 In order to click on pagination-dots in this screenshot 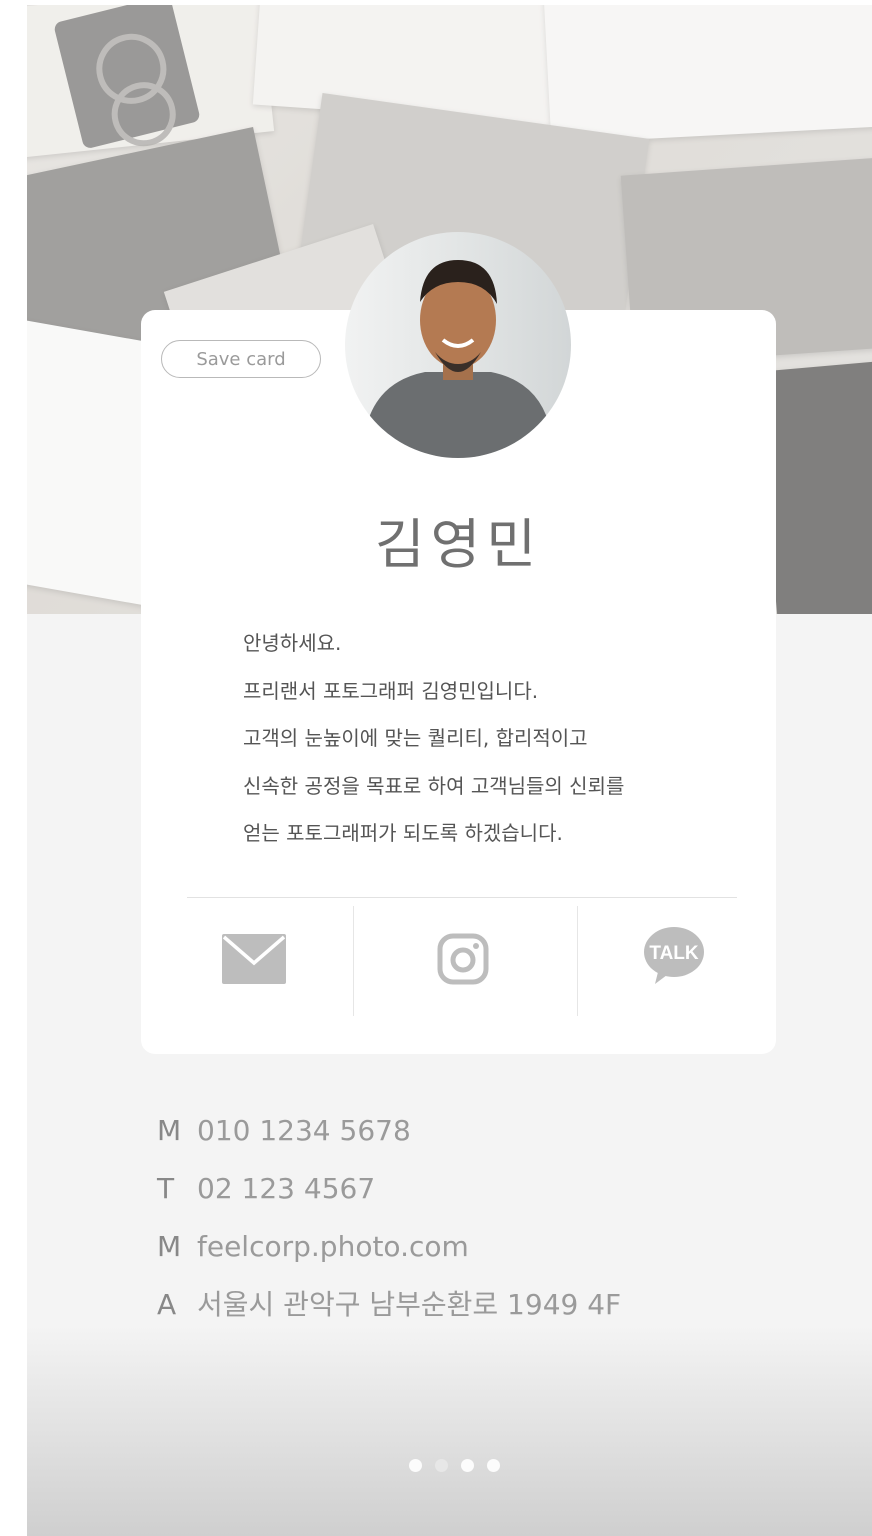, I will do `click(461, 1466)`.